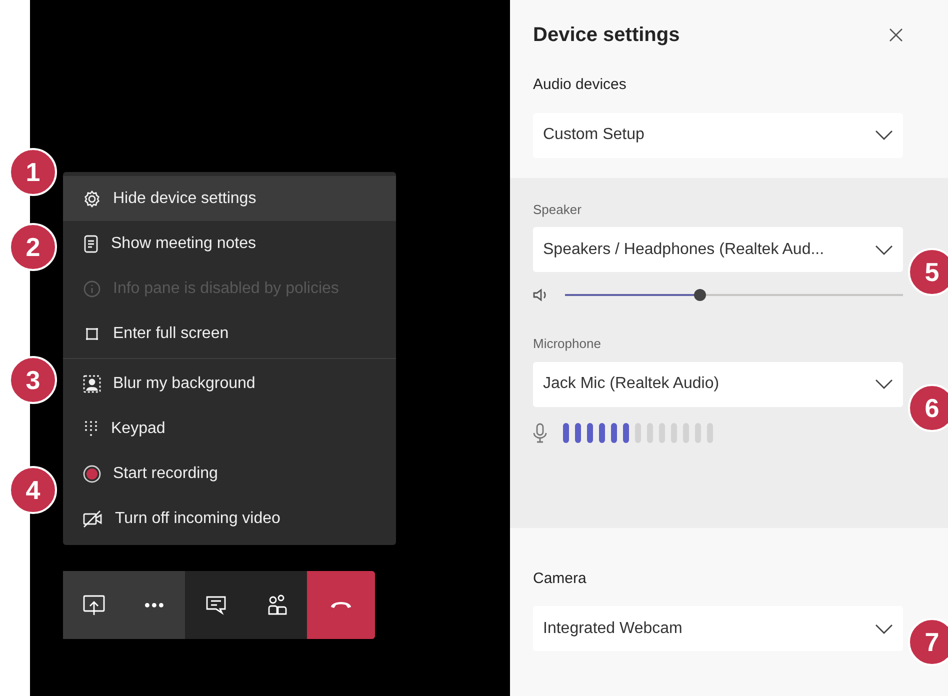  Describe the element at coordinates (718, 135) in the screenshot. I see `dropdown: Custom Setup` at that location.